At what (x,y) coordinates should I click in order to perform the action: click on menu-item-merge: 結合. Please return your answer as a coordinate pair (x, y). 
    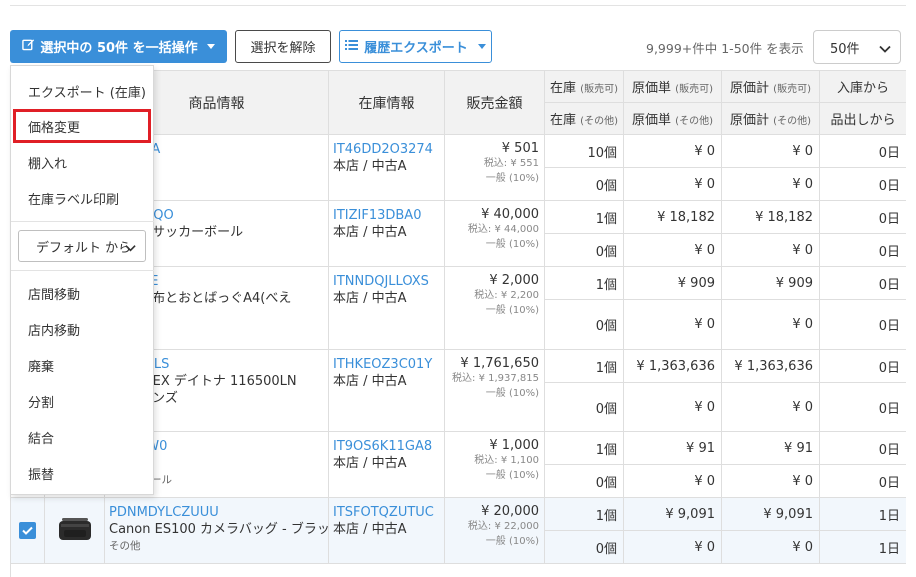
    Looking at the image, I should click on (82, 437).